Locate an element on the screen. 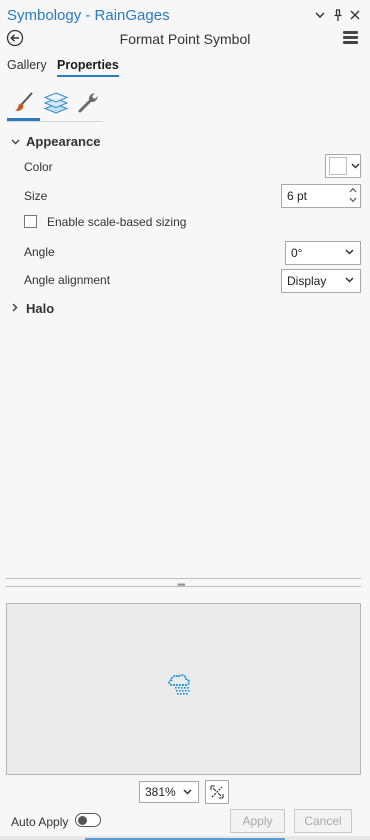 The width and height of the screenshot is (370, 840). layers-icon is located at coordinates (56, 103).